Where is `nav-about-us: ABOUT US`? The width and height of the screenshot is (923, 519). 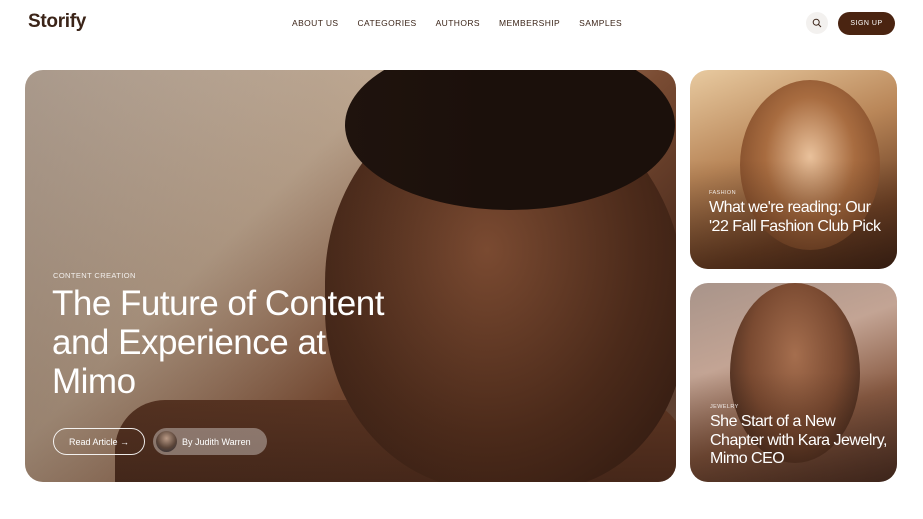 nav-about-us: ABOUT US is located at coordinates (315, 23).